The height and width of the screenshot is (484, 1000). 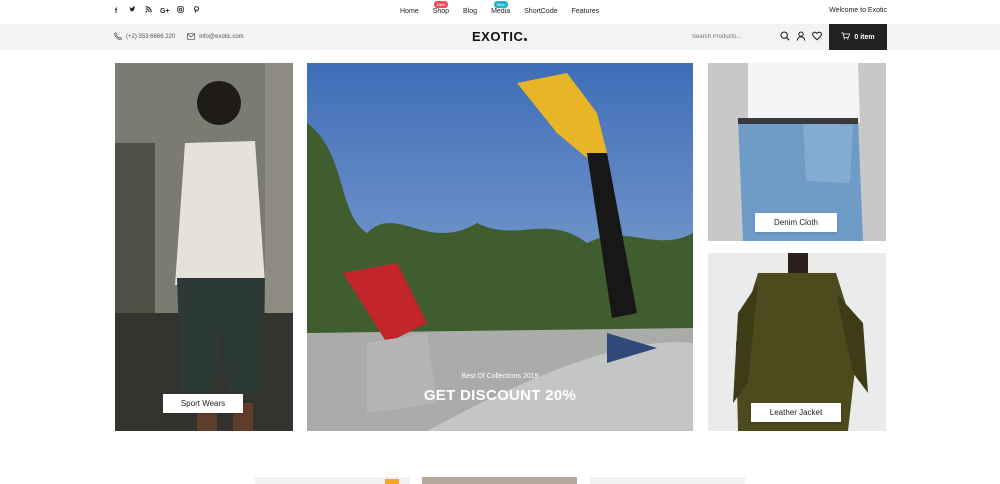 What do you see at coordinates (118, 37) in the screenshot?
I see `phone-icon` at bounding box center [118, 37].